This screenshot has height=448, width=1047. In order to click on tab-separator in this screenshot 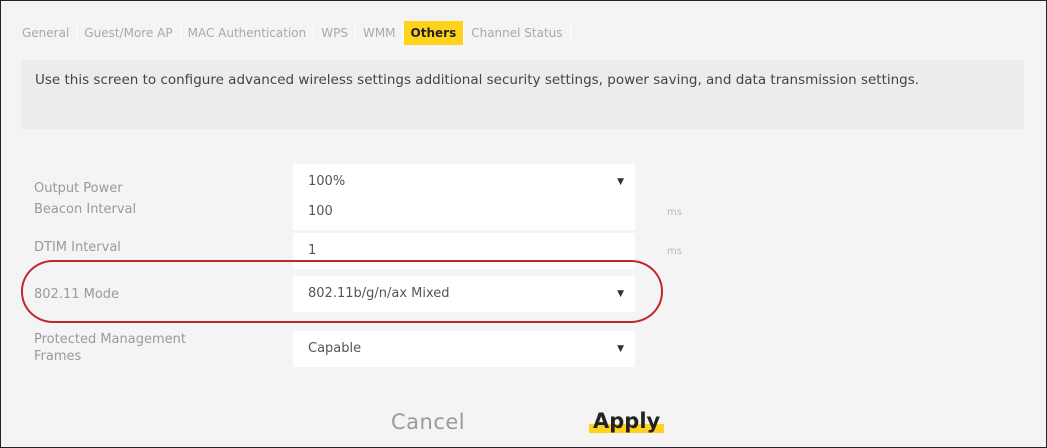, I will do `click(570, 33)`.